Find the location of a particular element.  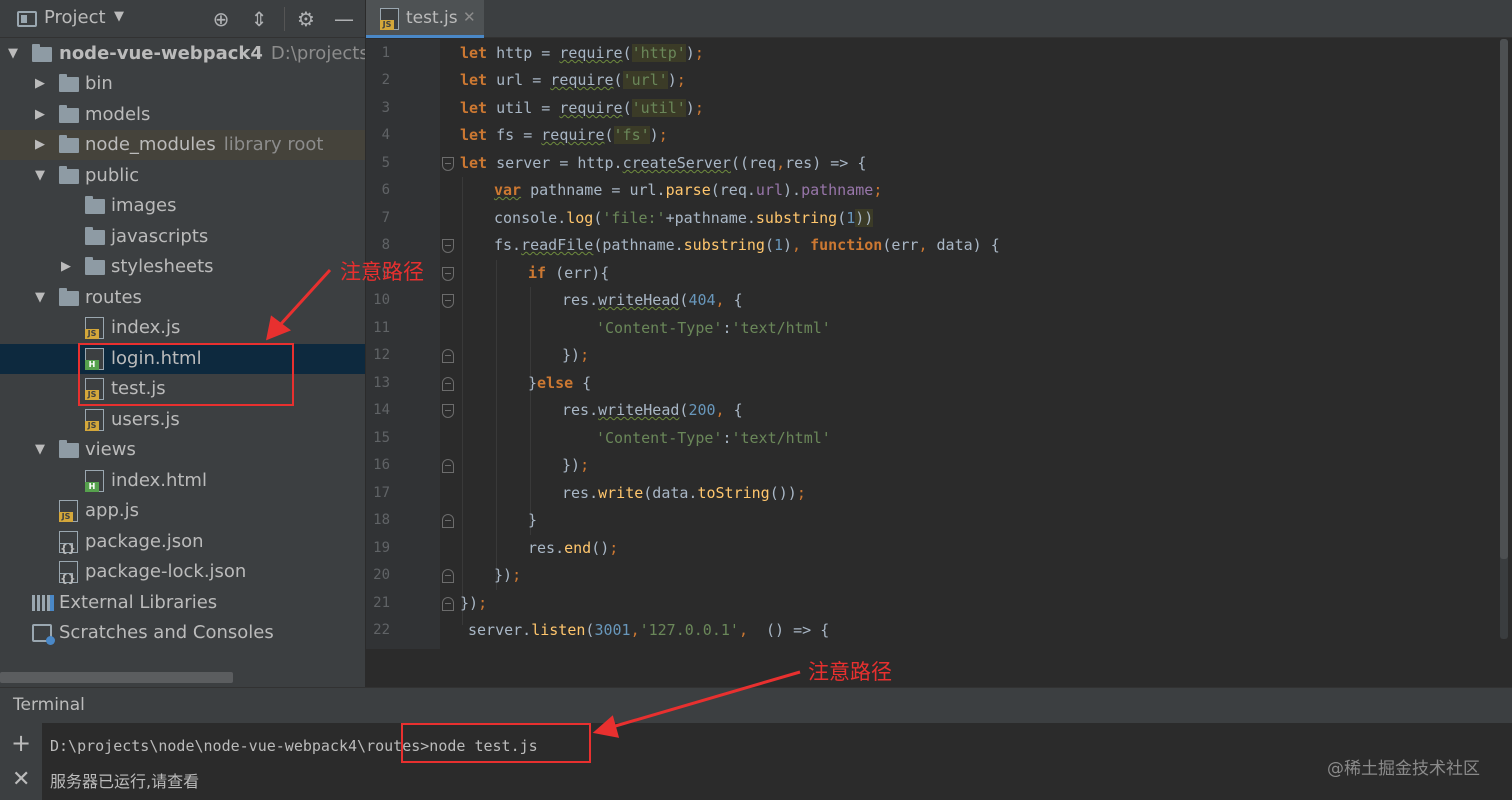

tab-label: test.js is located at coordinates (432, 18).